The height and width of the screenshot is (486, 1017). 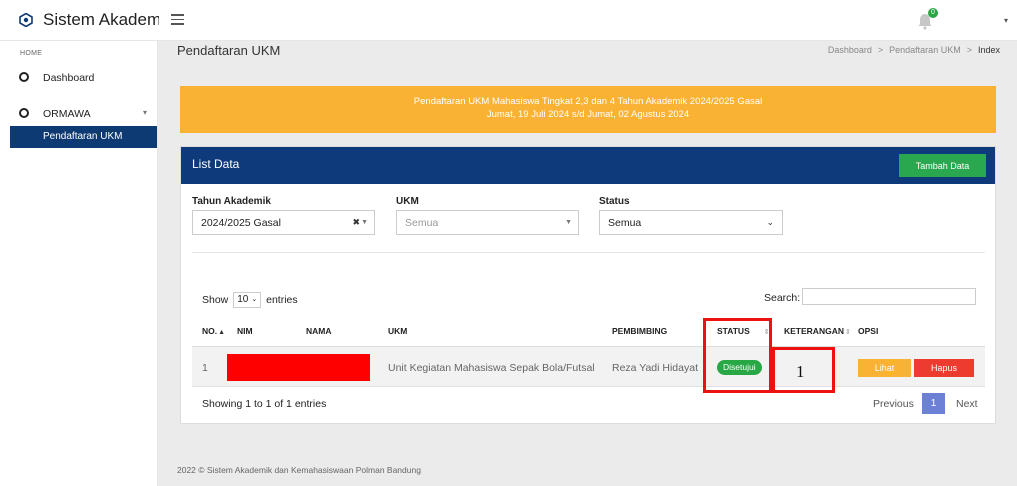 What do you see at coordinates (508, 20) in the screenshot?
I see `top-bar: Sistem Akademik 0 ▾` at bounding box center [508, 20].